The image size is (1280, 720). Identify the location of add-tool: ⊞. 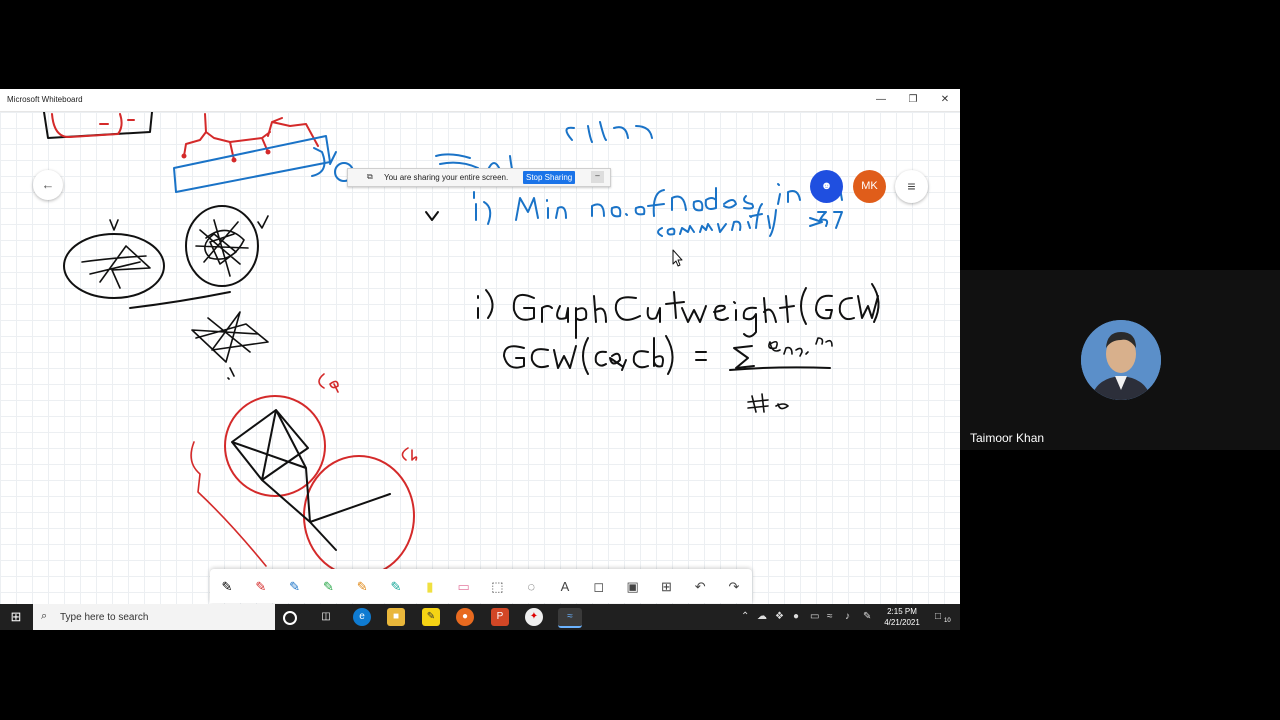
(666, 587).